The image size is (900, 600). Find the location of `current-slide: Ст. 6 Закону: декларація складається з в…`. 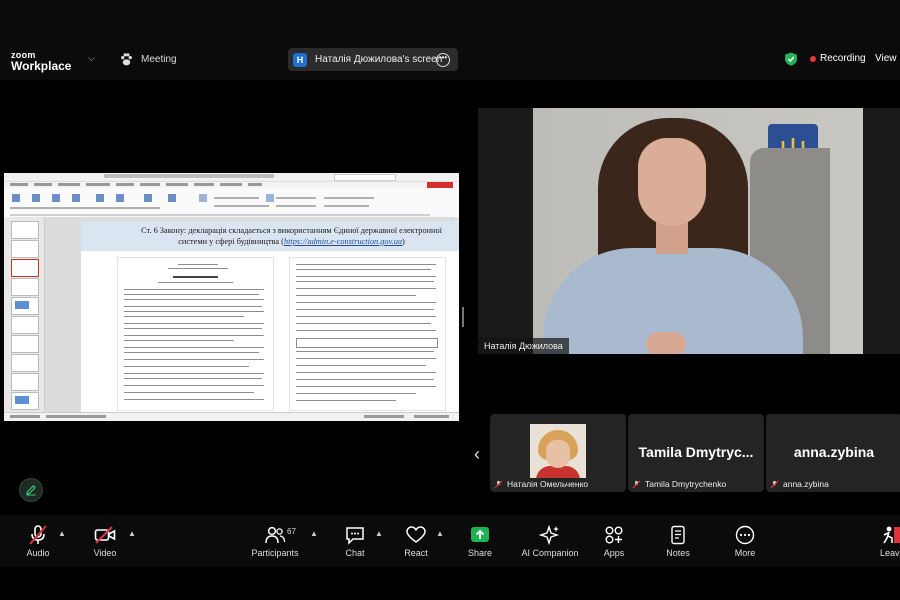

current-slide: Ст. 6 Закону: декларація складається з в… is located at coordinates (270, 316).